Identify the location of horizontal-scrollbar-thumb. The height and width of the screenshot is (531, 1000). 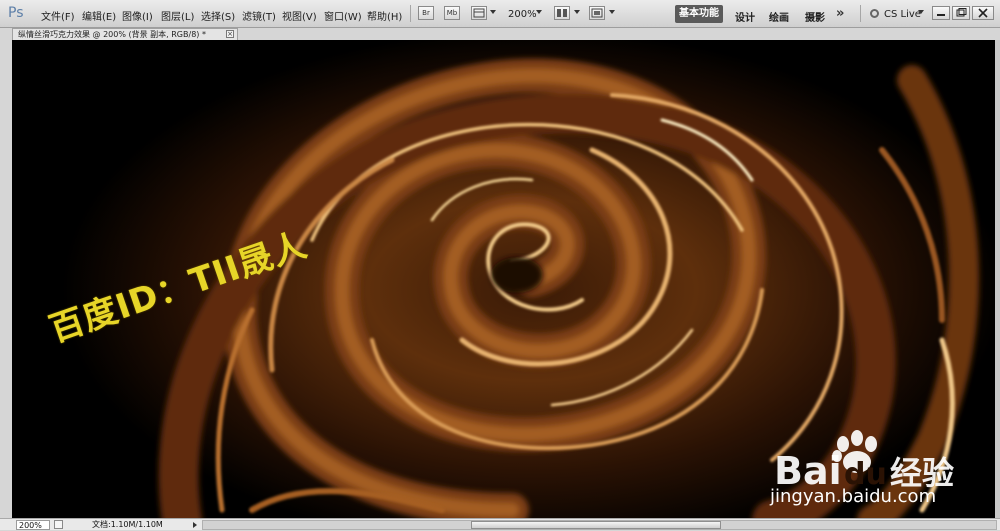
(596, 525).